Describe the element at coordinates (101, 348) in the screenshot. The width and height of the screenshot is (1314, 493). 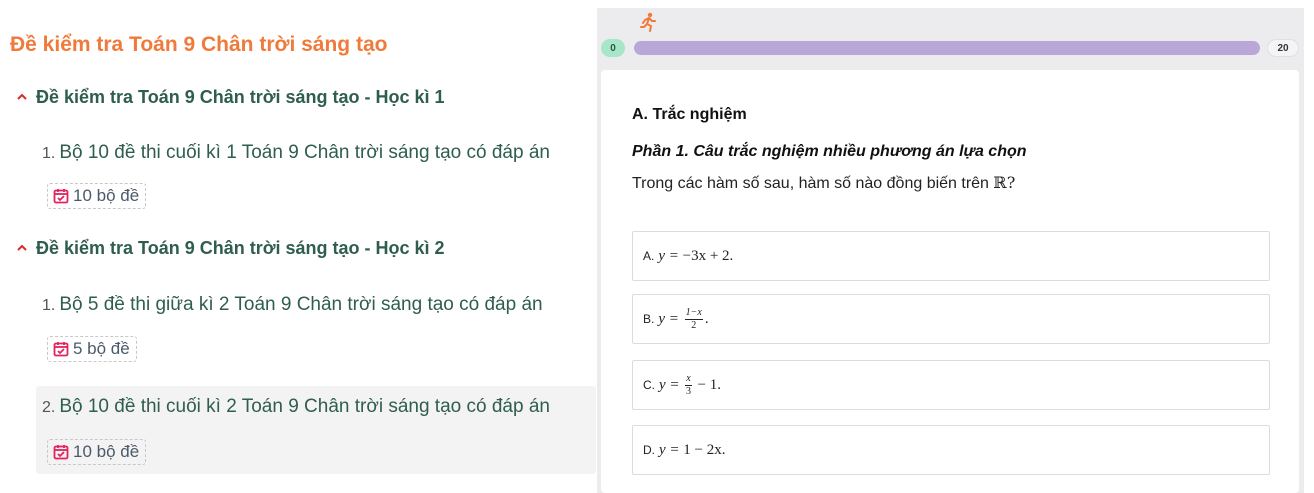
I see `badge-label: 5 bộ đề` at that location.